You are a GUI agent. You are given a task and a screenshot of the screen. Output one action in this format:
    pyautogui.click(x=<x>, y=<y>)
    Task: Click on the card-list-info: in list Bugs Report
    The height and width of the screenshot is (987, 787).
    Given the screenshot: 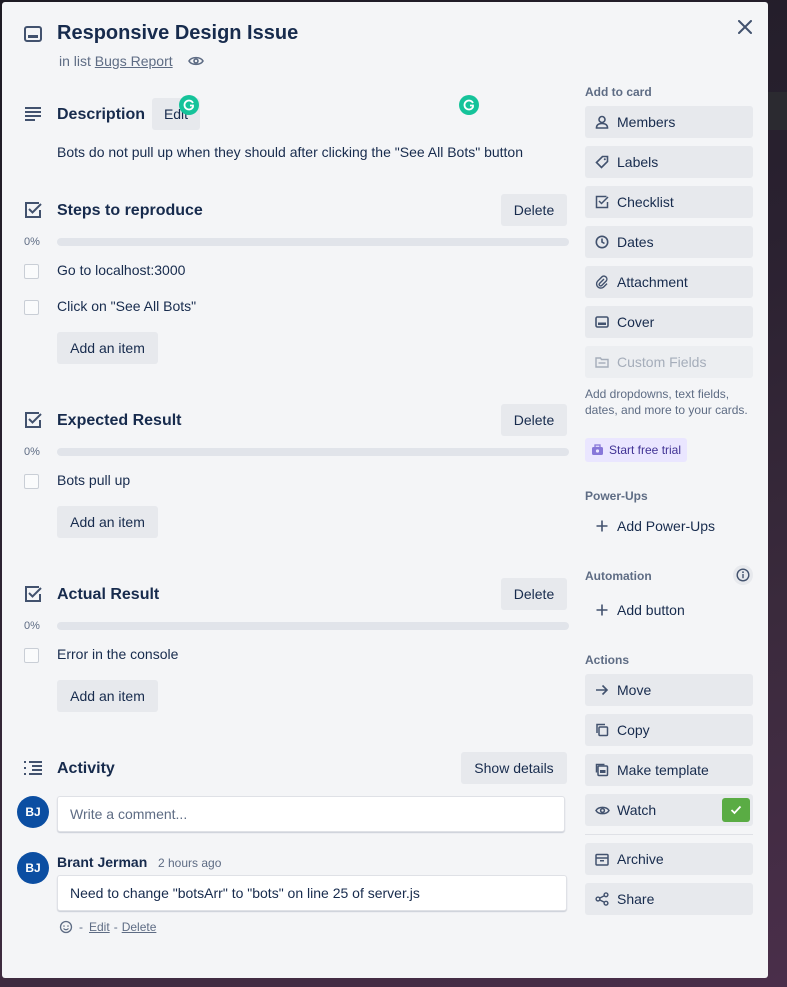 What is the action you would take?
    pyautogui.click(x=116, y=61)
    